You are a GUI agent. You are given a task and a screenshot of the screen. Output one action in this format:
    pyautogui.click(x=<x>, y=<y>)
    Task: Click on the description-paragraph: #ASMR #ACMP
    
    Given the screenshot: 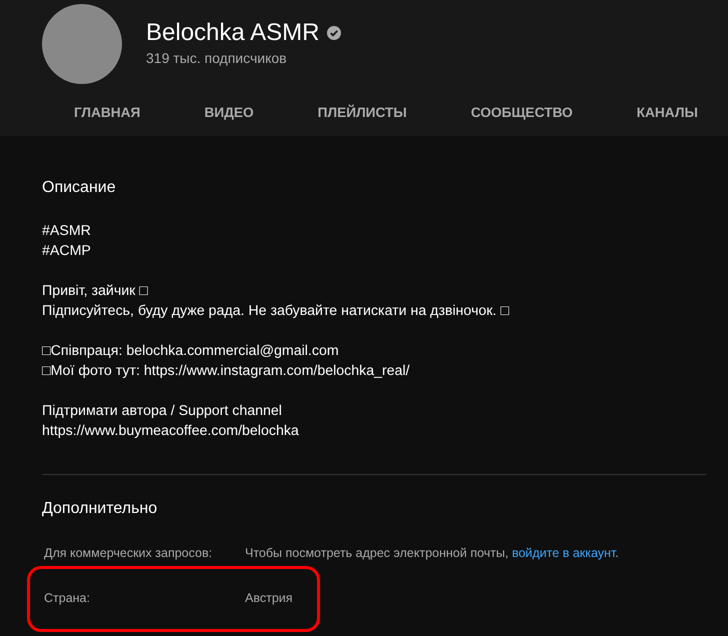 What is the action you would take?
    pyautogui.click(x=67, y=241)
    